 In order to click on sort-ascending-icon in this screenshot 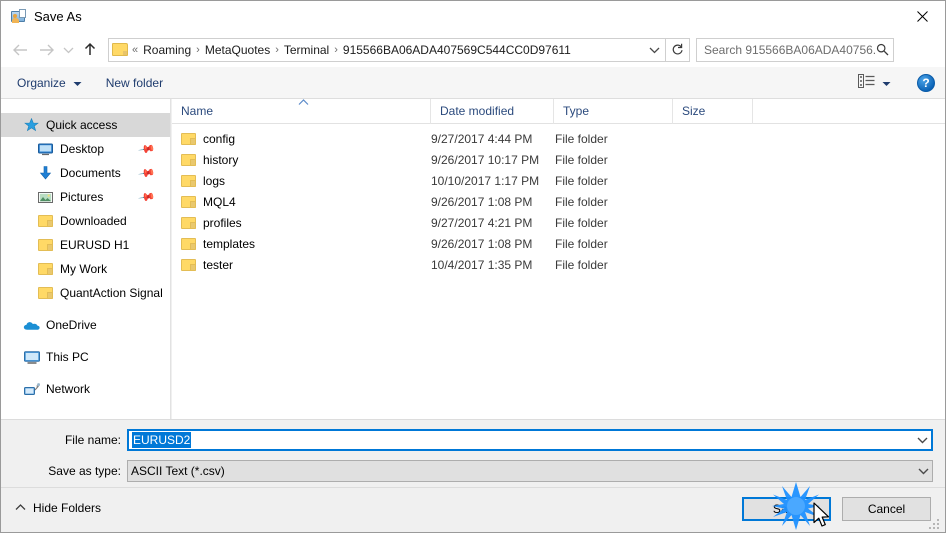, I will do `click(303, 103)`.